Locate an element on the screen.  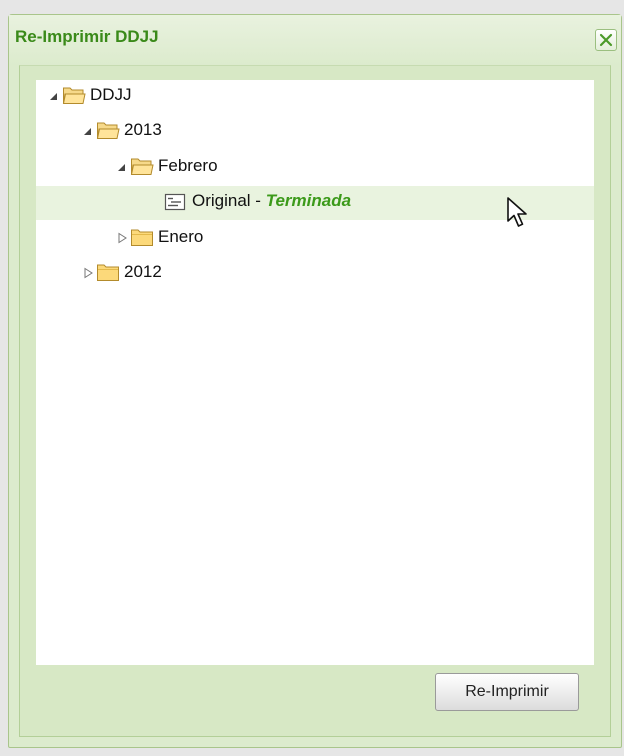
tree-node-label: Febrero is located at coordinates (188, 165).